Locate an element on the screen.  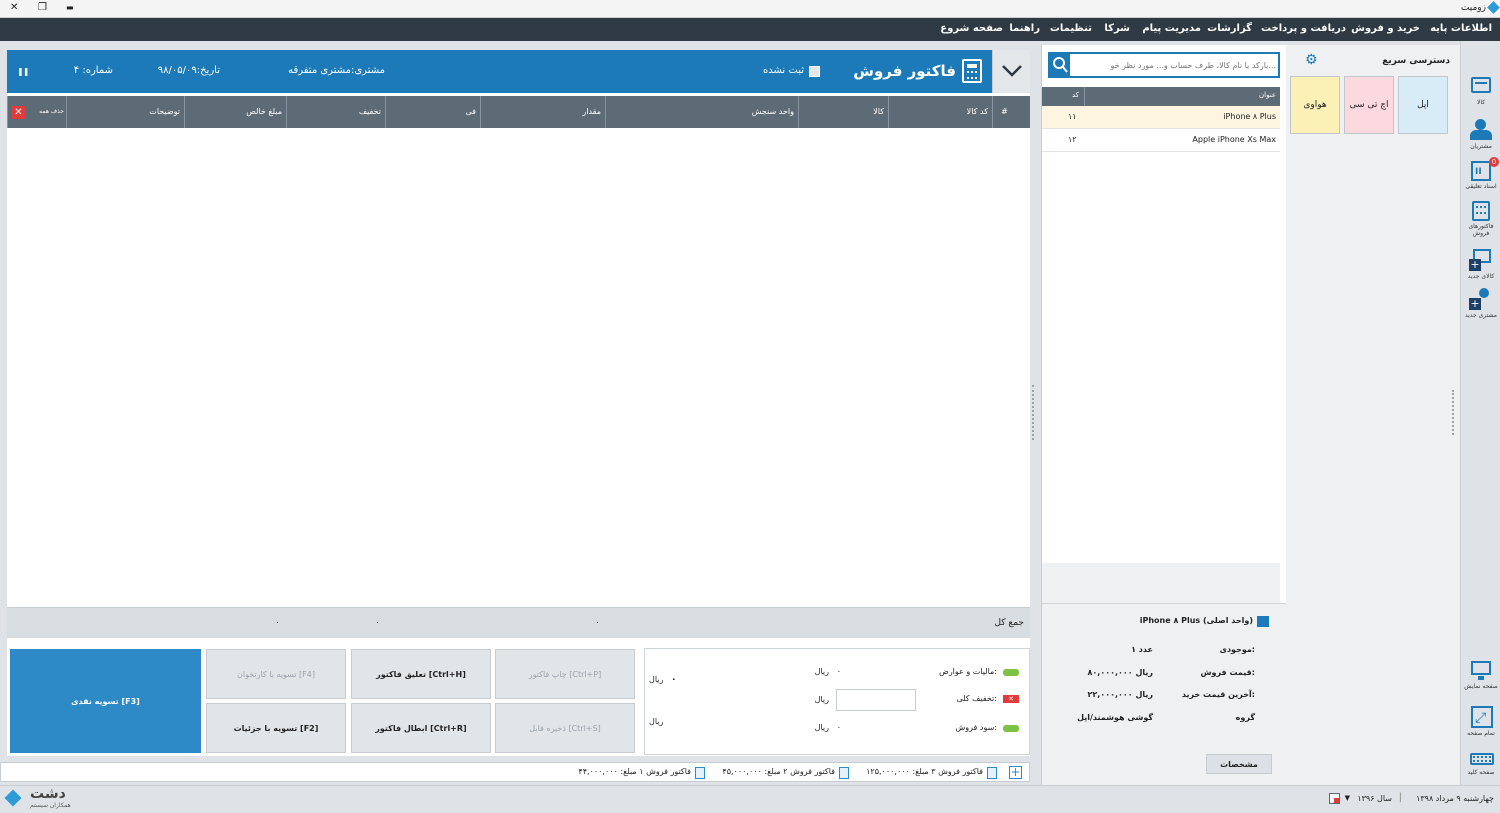
quick-tile-label: اچ تی سی is located at coordinates (1369, 105).